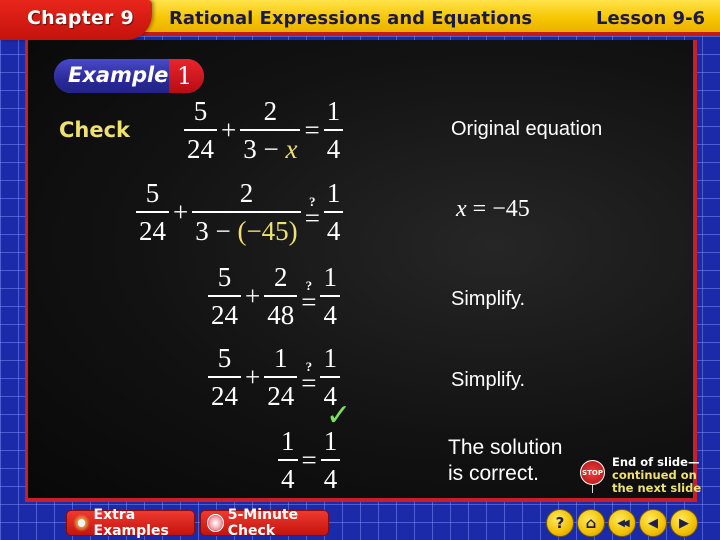 This screenshot has width=720, height=540. I want to click on note-x-value: x = −45, so click(493, 209).